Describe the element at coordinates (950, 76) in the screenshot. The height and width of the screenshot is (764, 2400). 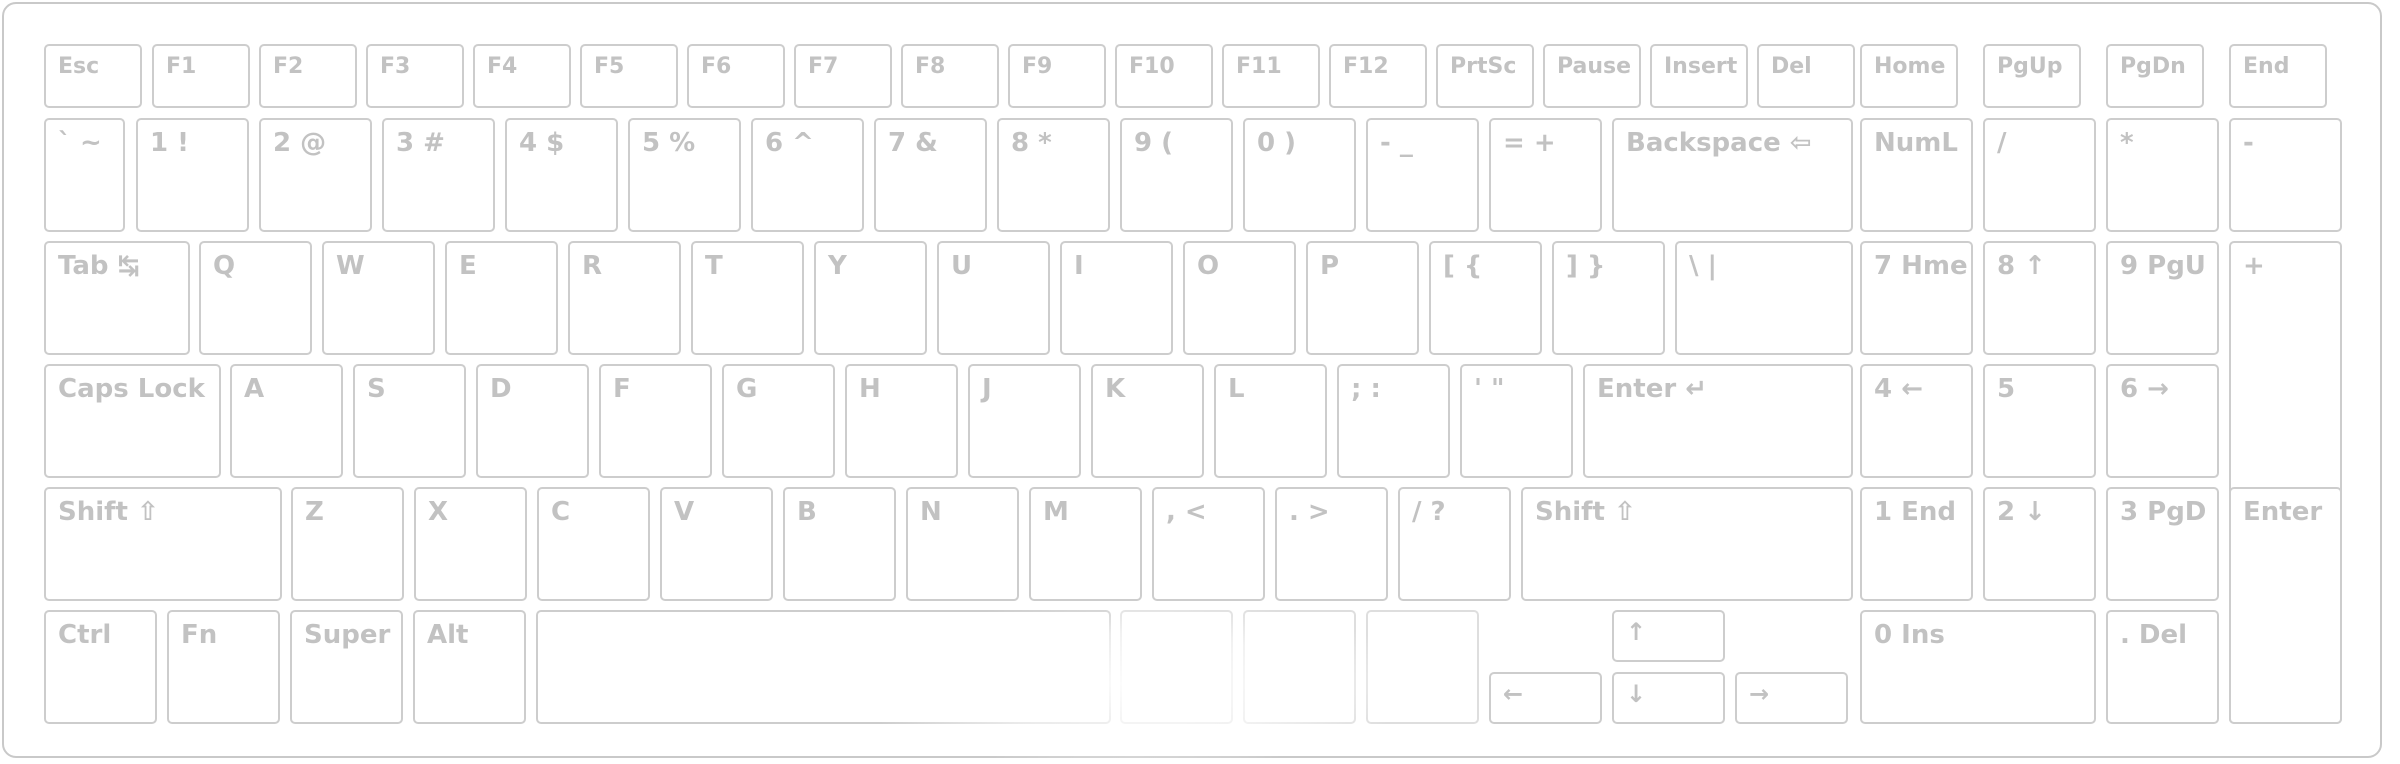
I see `key-f8: F8` at that location.